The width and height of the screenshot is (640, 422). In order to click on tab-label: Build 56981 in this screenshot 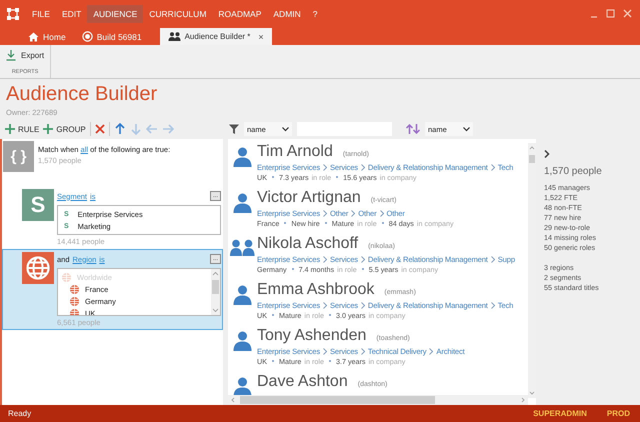, I will do `click(119, 37)`.